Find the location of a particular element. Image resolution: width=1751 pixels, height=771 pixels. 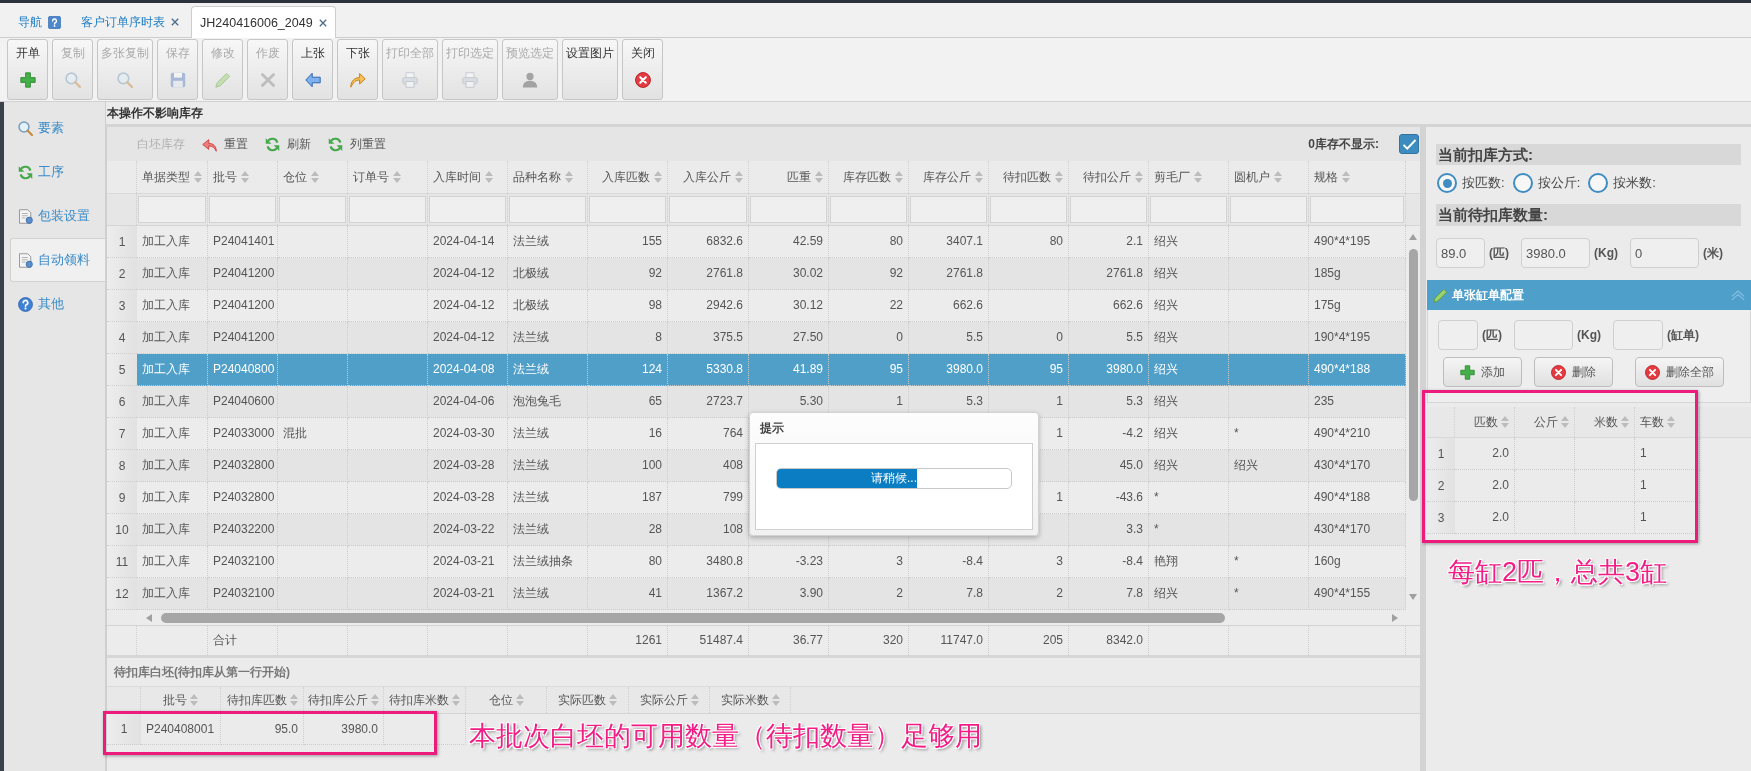

dialog-title: 提示 is located at coordinates (772, 428).